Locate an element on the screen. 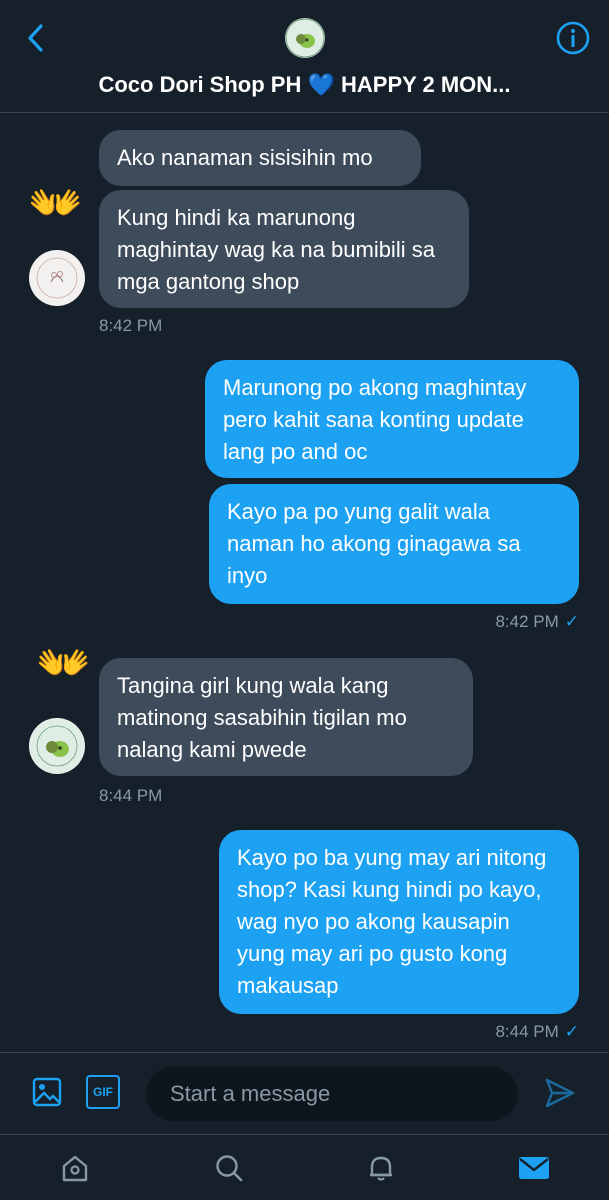 The height and width of the screenshot is (1200, 609). bell-icon is located at coordinates (381, 1168).